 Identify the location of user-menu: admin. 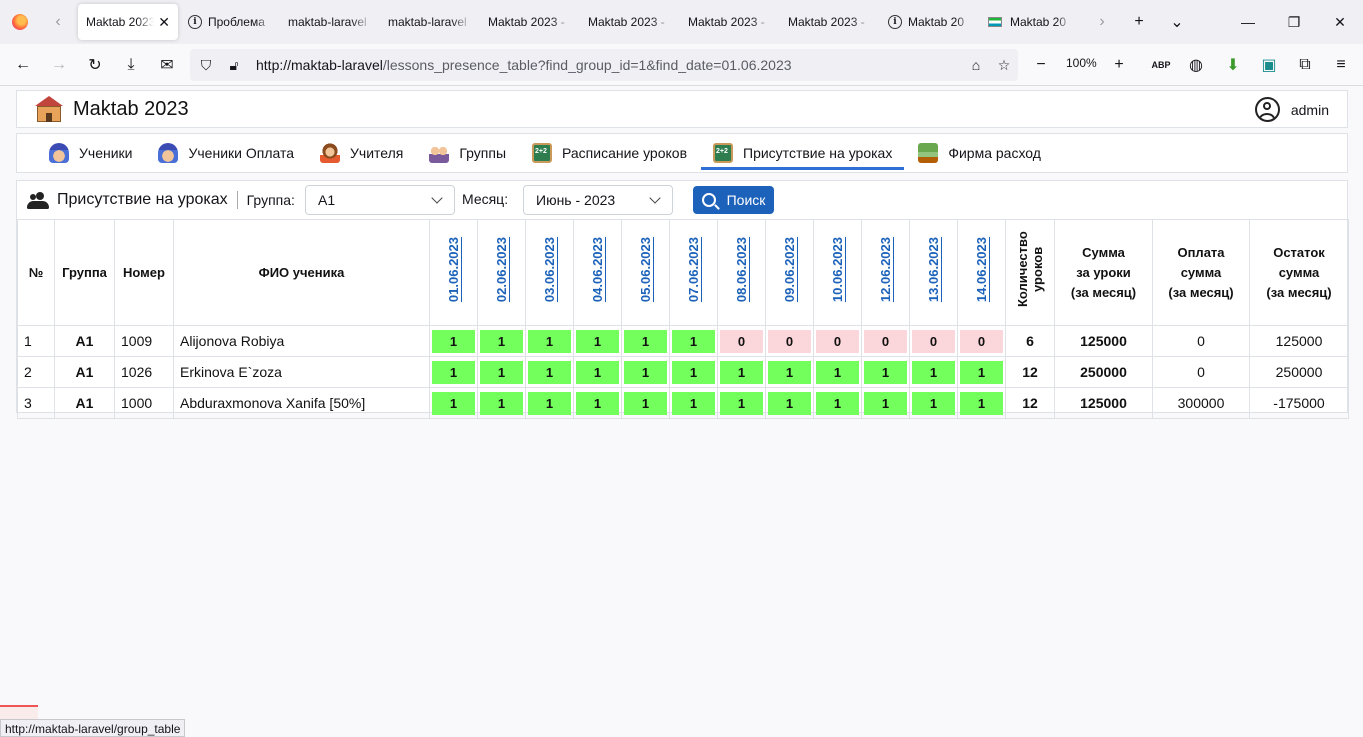
(1291, 109).